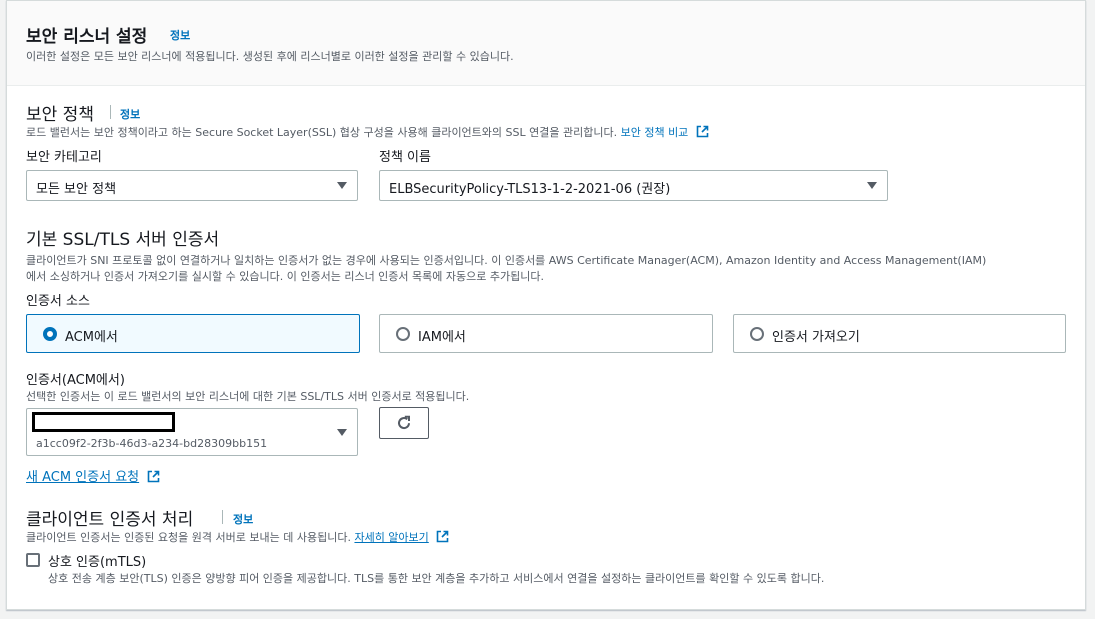  Describe the element at coordinates (58, 301) in the screenshot. I see `certificate-source-label: 인증서 소스` at that location.